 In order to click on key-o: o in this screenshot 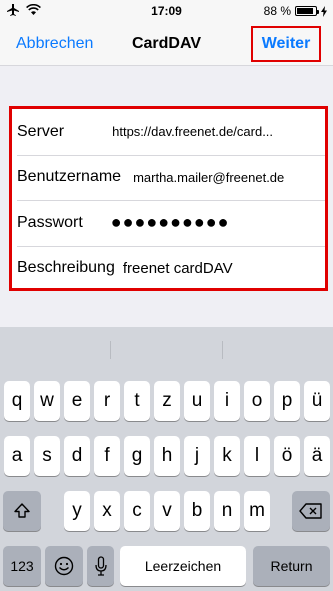, I will do `click(257, 401)`.